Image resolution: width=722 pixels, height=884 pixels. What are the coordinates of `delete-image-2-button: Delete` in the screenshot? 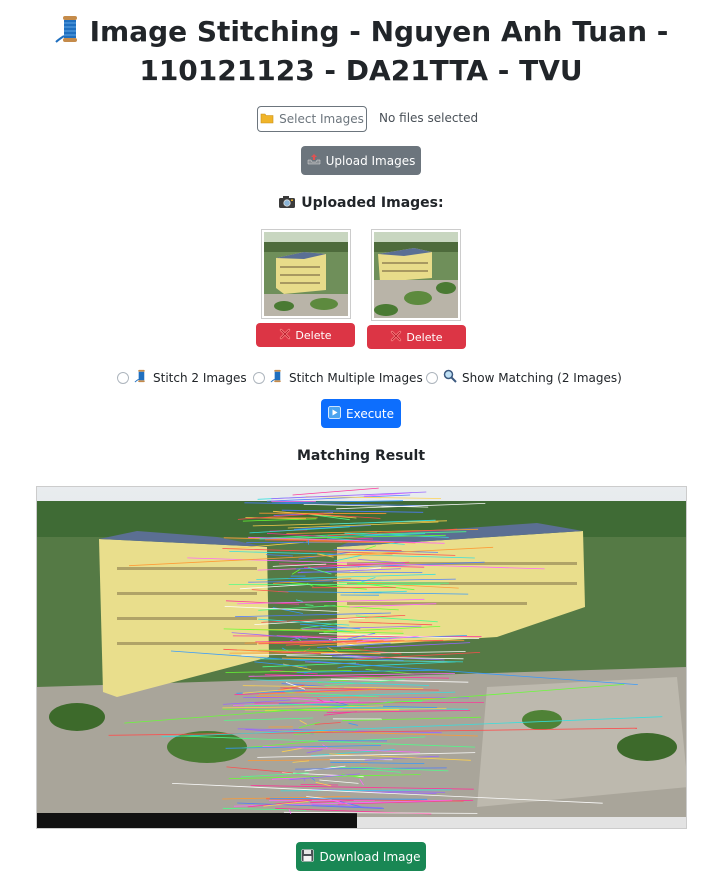 It's located at (416, 337).